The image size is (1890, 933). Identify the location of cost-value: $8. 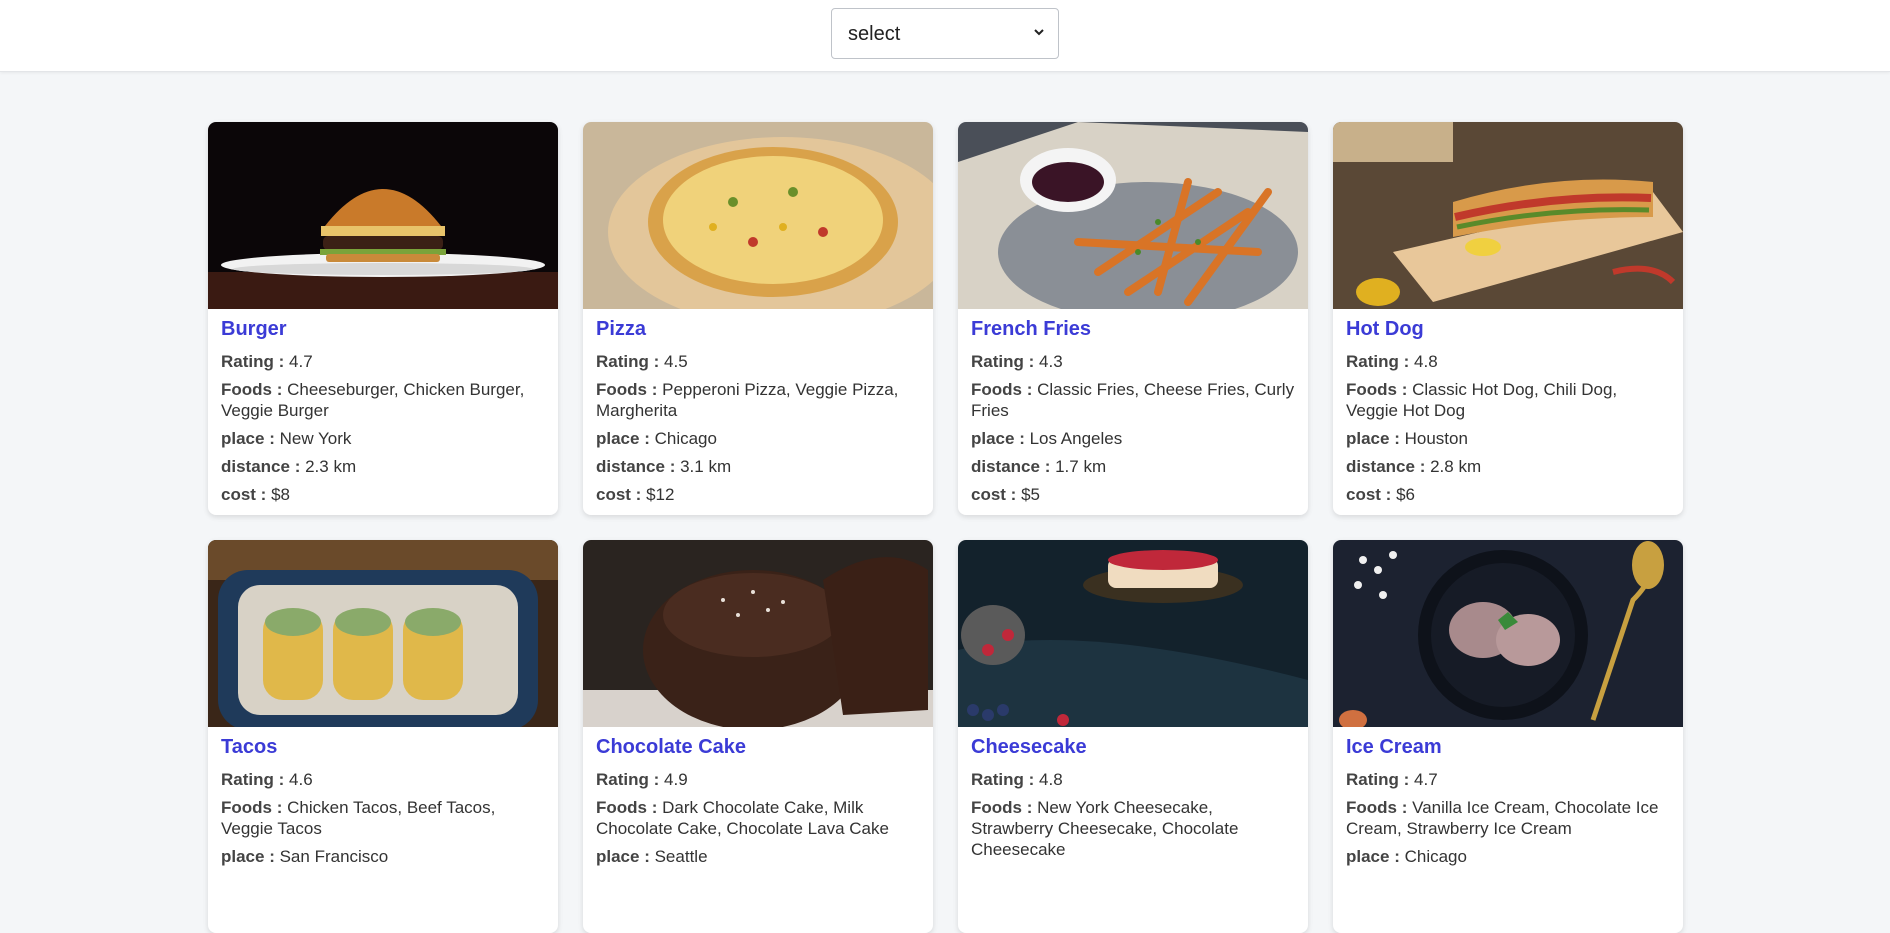
(280, 494).